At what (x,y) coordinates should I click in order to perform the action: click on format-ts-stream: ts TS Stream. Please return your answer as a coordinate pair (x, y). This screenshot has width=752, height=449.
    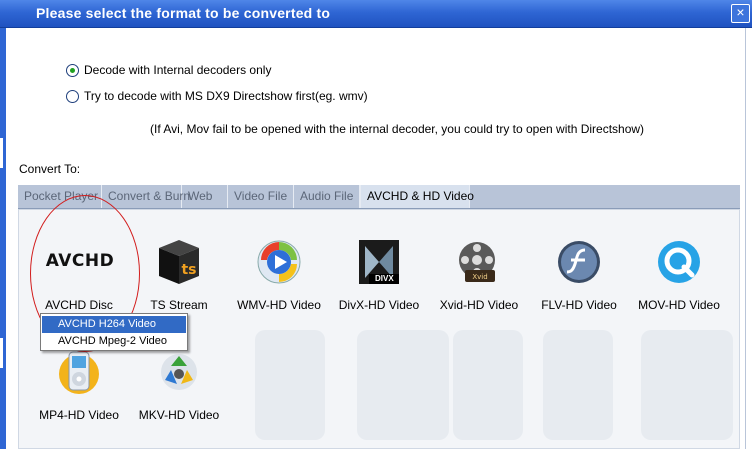
    Looking at the image, I should click on (179, 275).